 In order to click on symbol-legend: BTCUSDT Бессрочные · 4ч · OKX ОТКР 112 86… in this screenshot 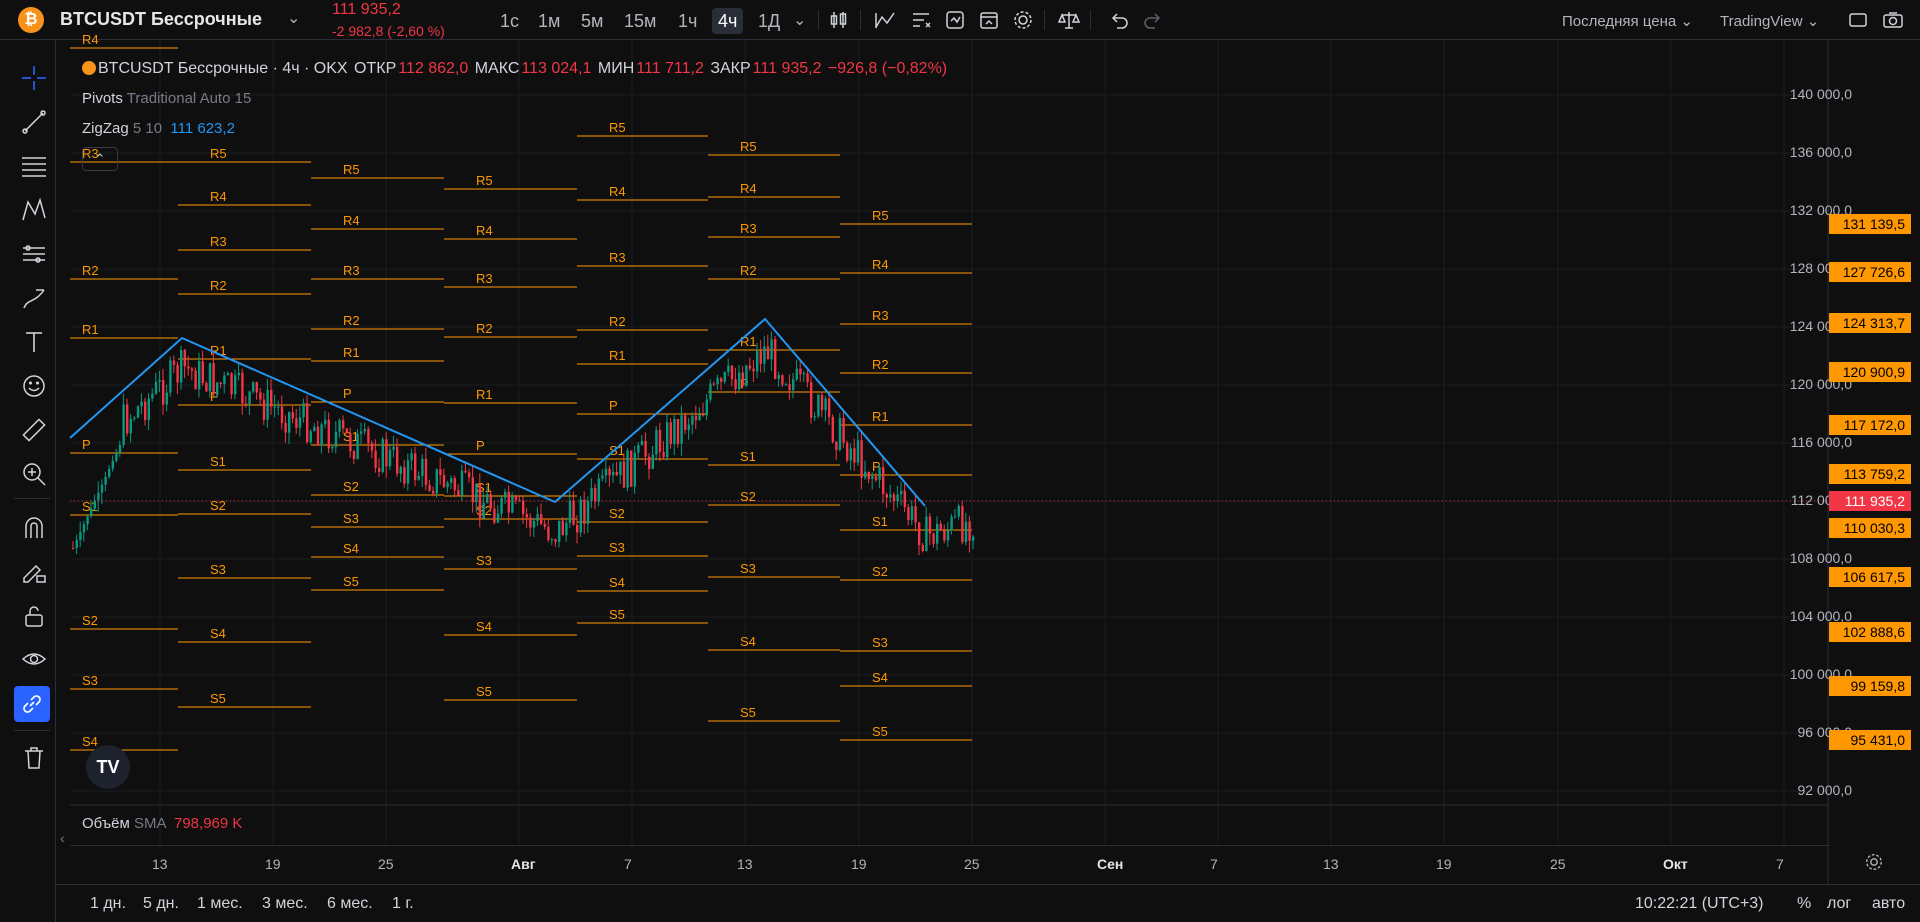, I will do `click(515, 69)`.